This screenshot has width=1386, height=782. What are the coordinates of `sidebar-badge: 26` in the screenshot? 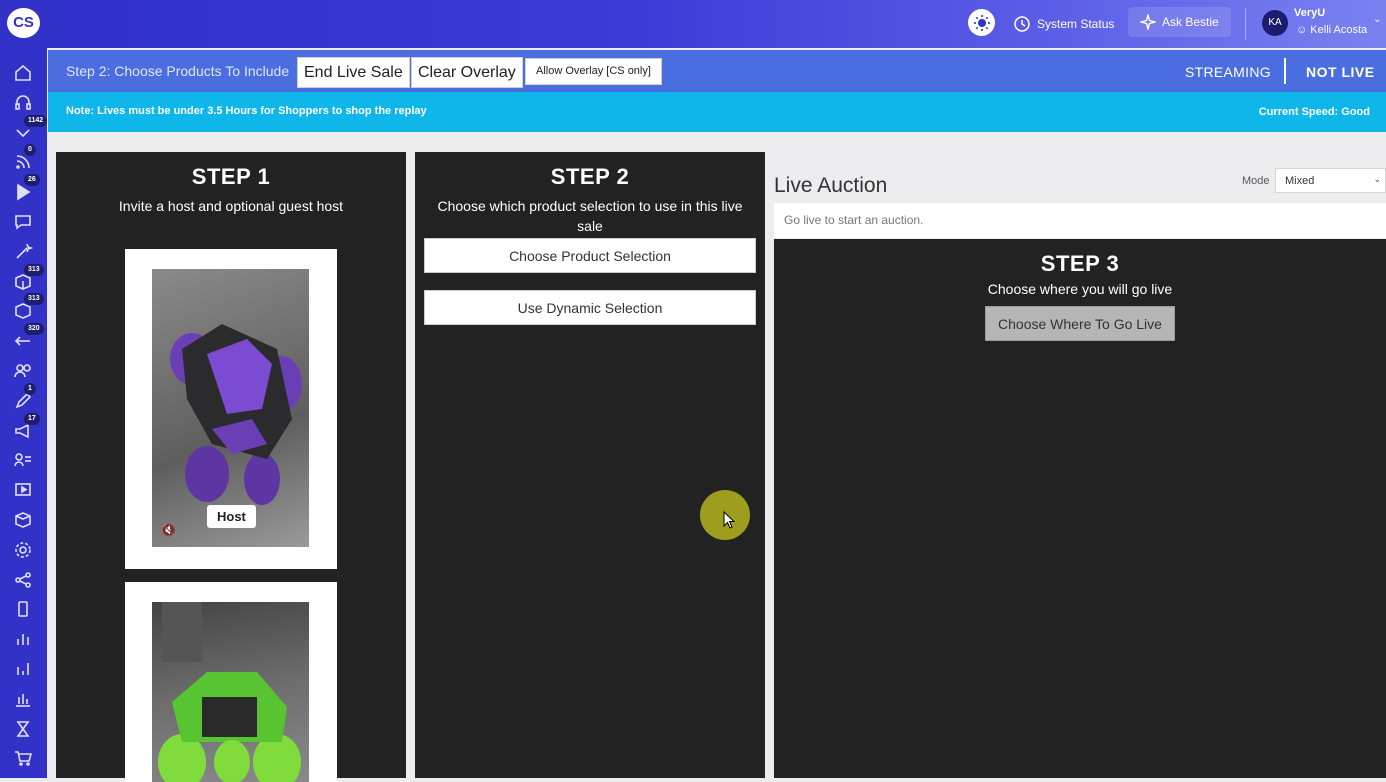 It's located at (32, 180).